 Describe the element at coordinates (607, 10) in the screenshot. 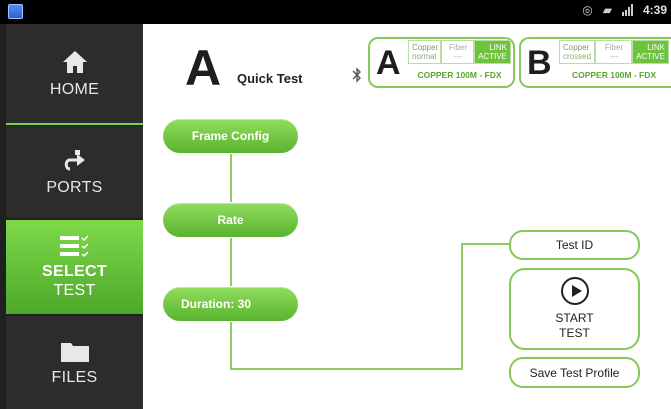

I see `sd-card-icon: ▰` at that location.